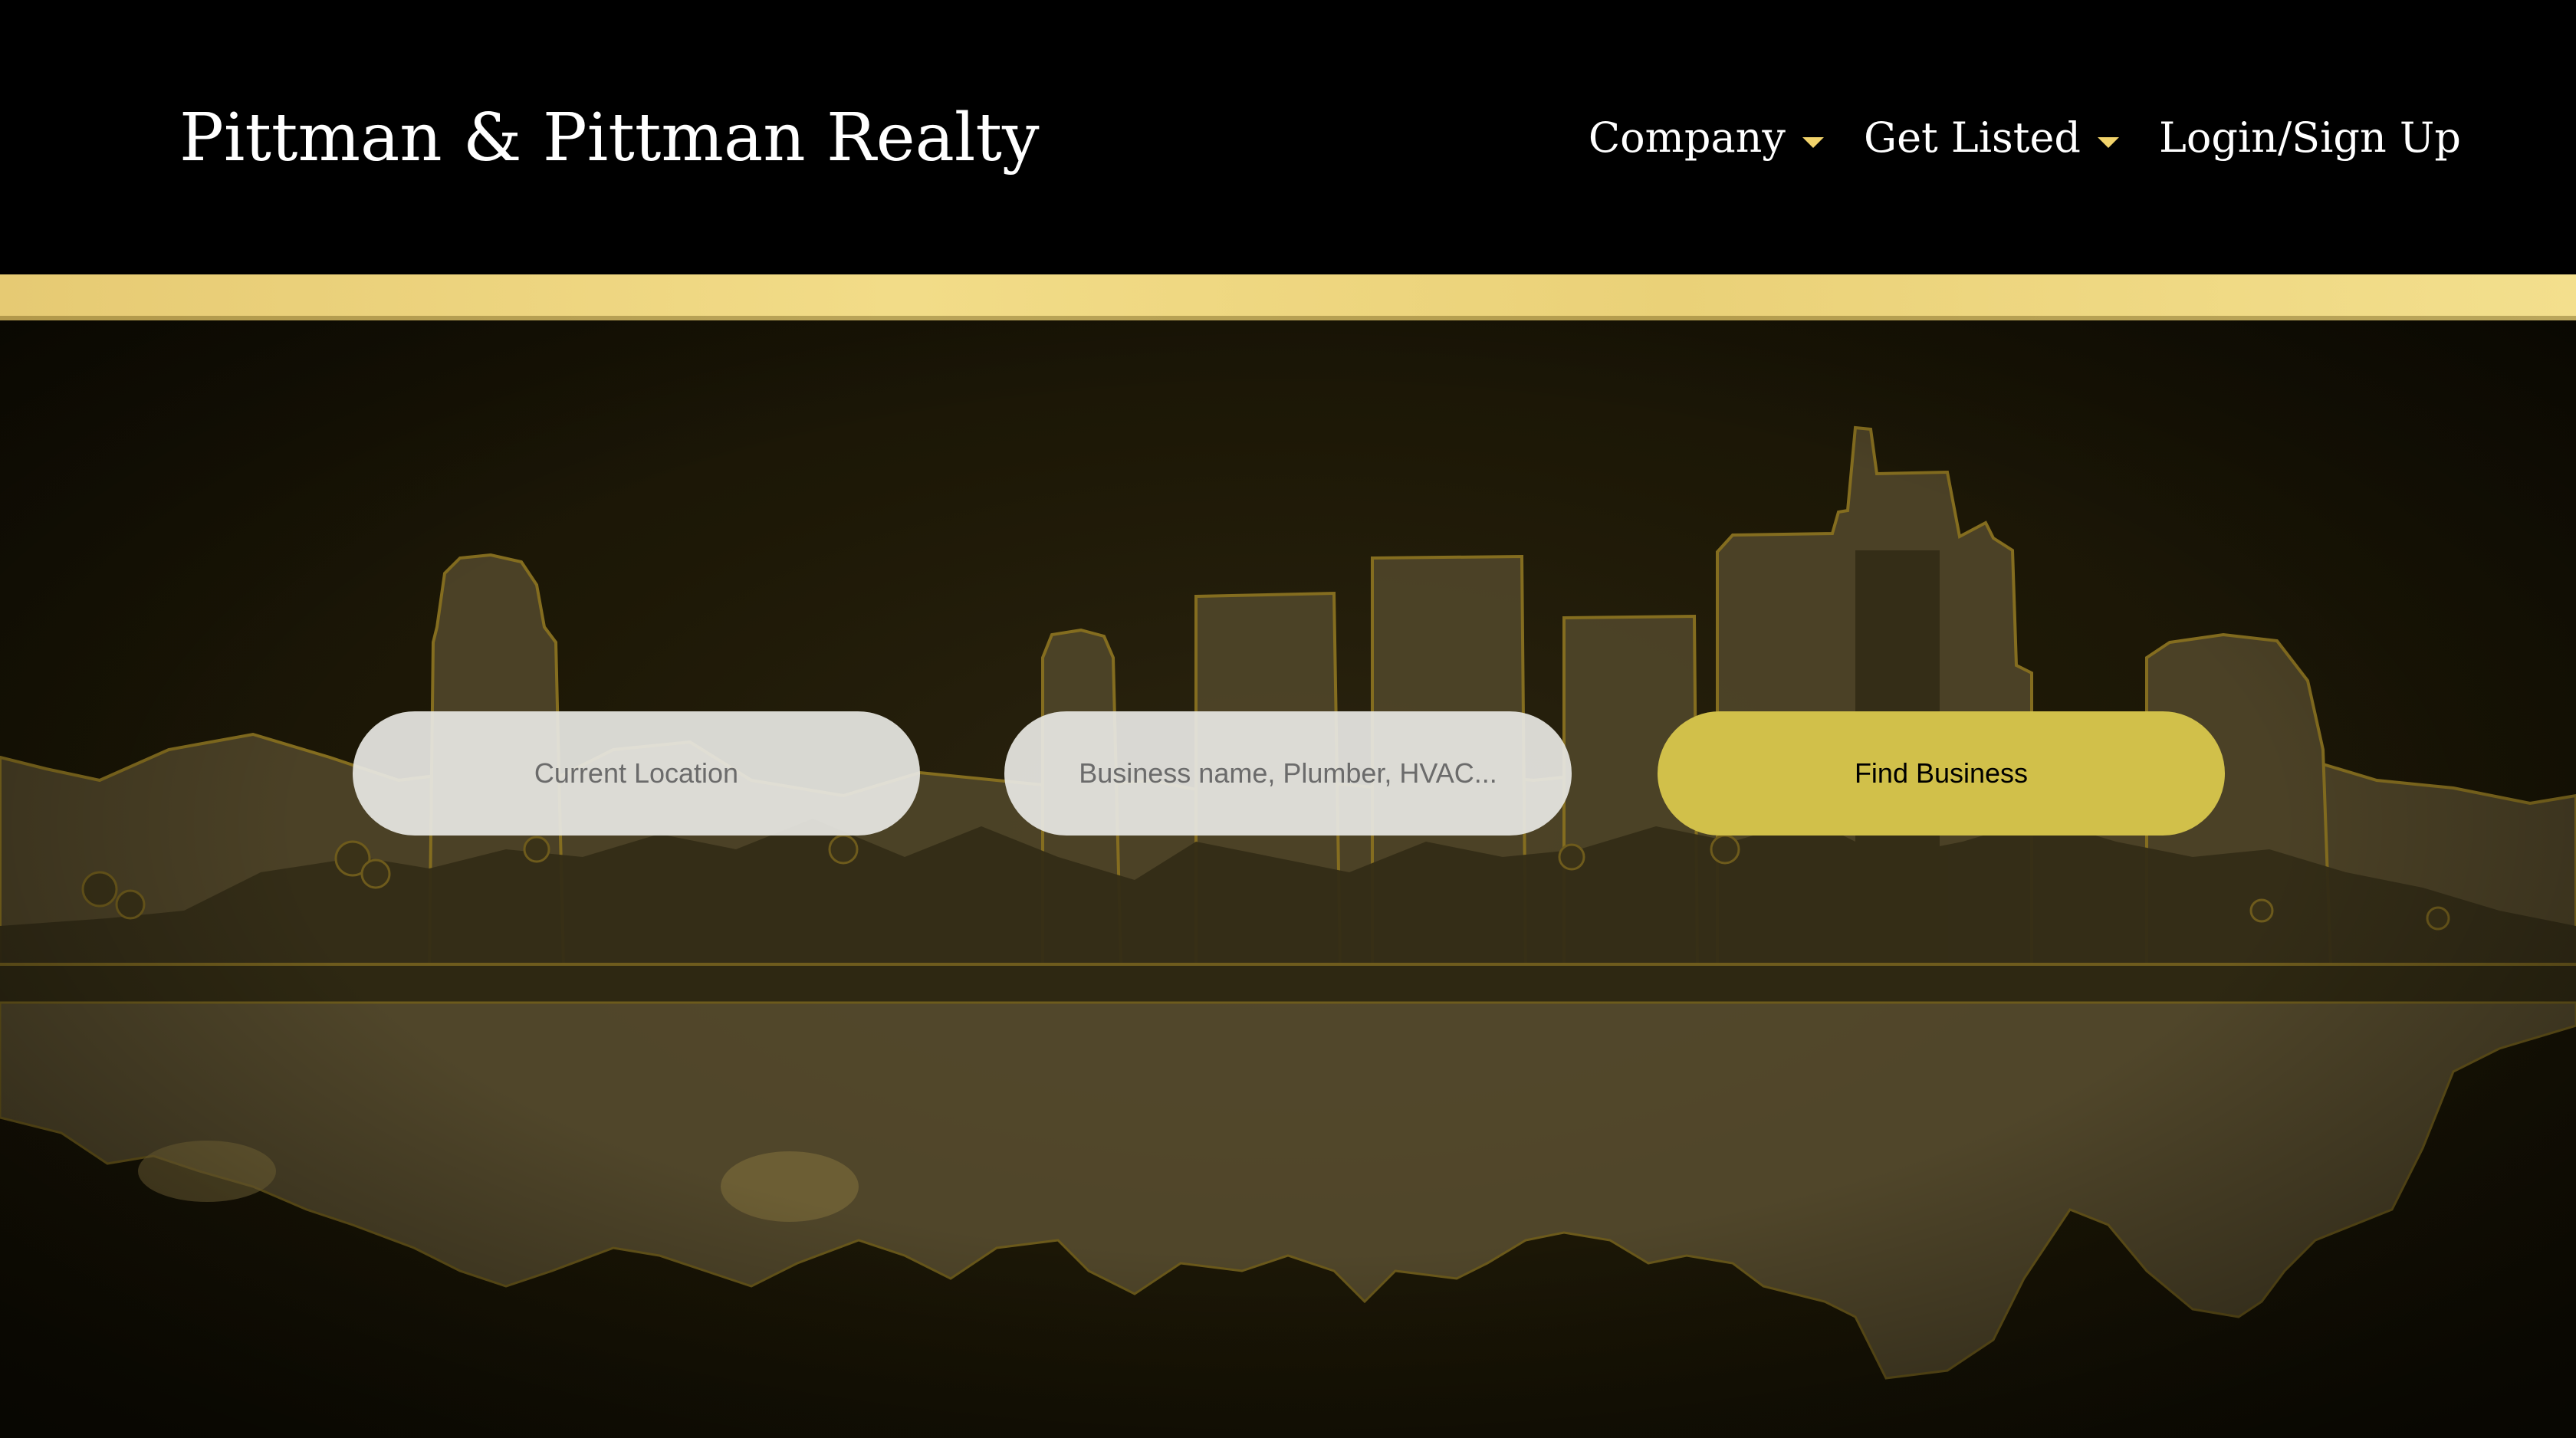  What do you see at coordinates (1687, 137) in the screenshot?
I see `nav-item-label: Company` at bounding box center [1687, 137].